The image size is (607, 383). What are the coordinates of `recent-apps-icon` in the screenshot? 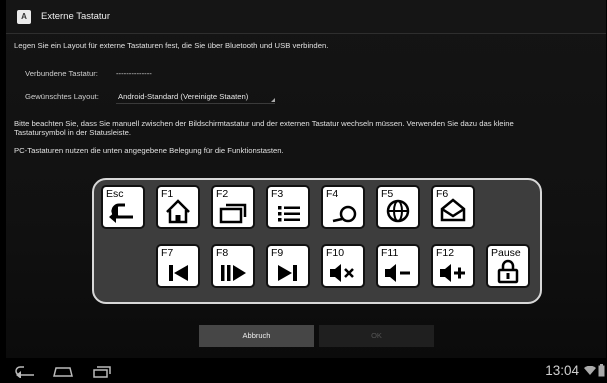 It's located at (233, 213).